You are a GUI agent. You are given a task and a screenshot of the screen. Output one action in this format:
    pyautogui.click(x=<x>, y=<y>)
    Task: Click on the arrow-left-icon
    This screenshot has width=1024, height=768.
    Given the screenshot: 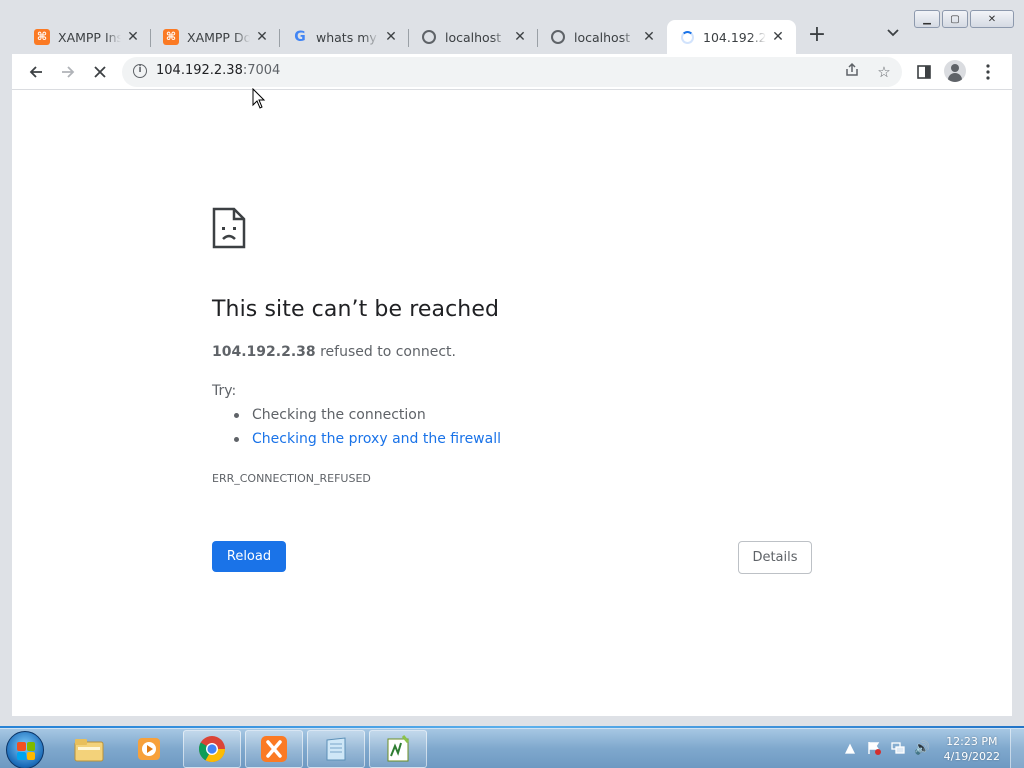 What is the action you would take?
    pyautogui.click(x=35, y=72)
    